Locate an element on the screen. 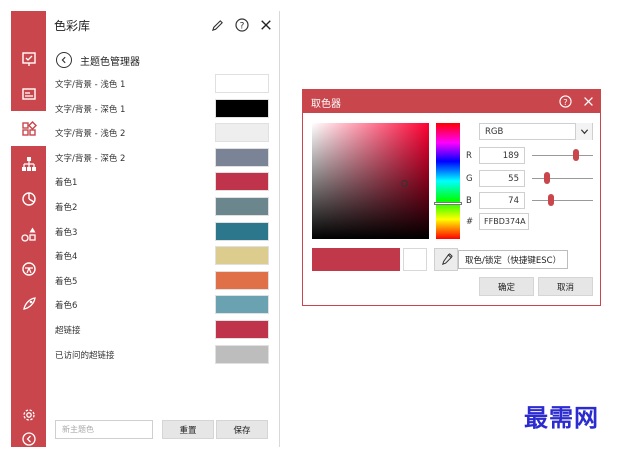 The height and width of the screenshot is (456, 637). pencil-icon is located at coordinates (217, 25).